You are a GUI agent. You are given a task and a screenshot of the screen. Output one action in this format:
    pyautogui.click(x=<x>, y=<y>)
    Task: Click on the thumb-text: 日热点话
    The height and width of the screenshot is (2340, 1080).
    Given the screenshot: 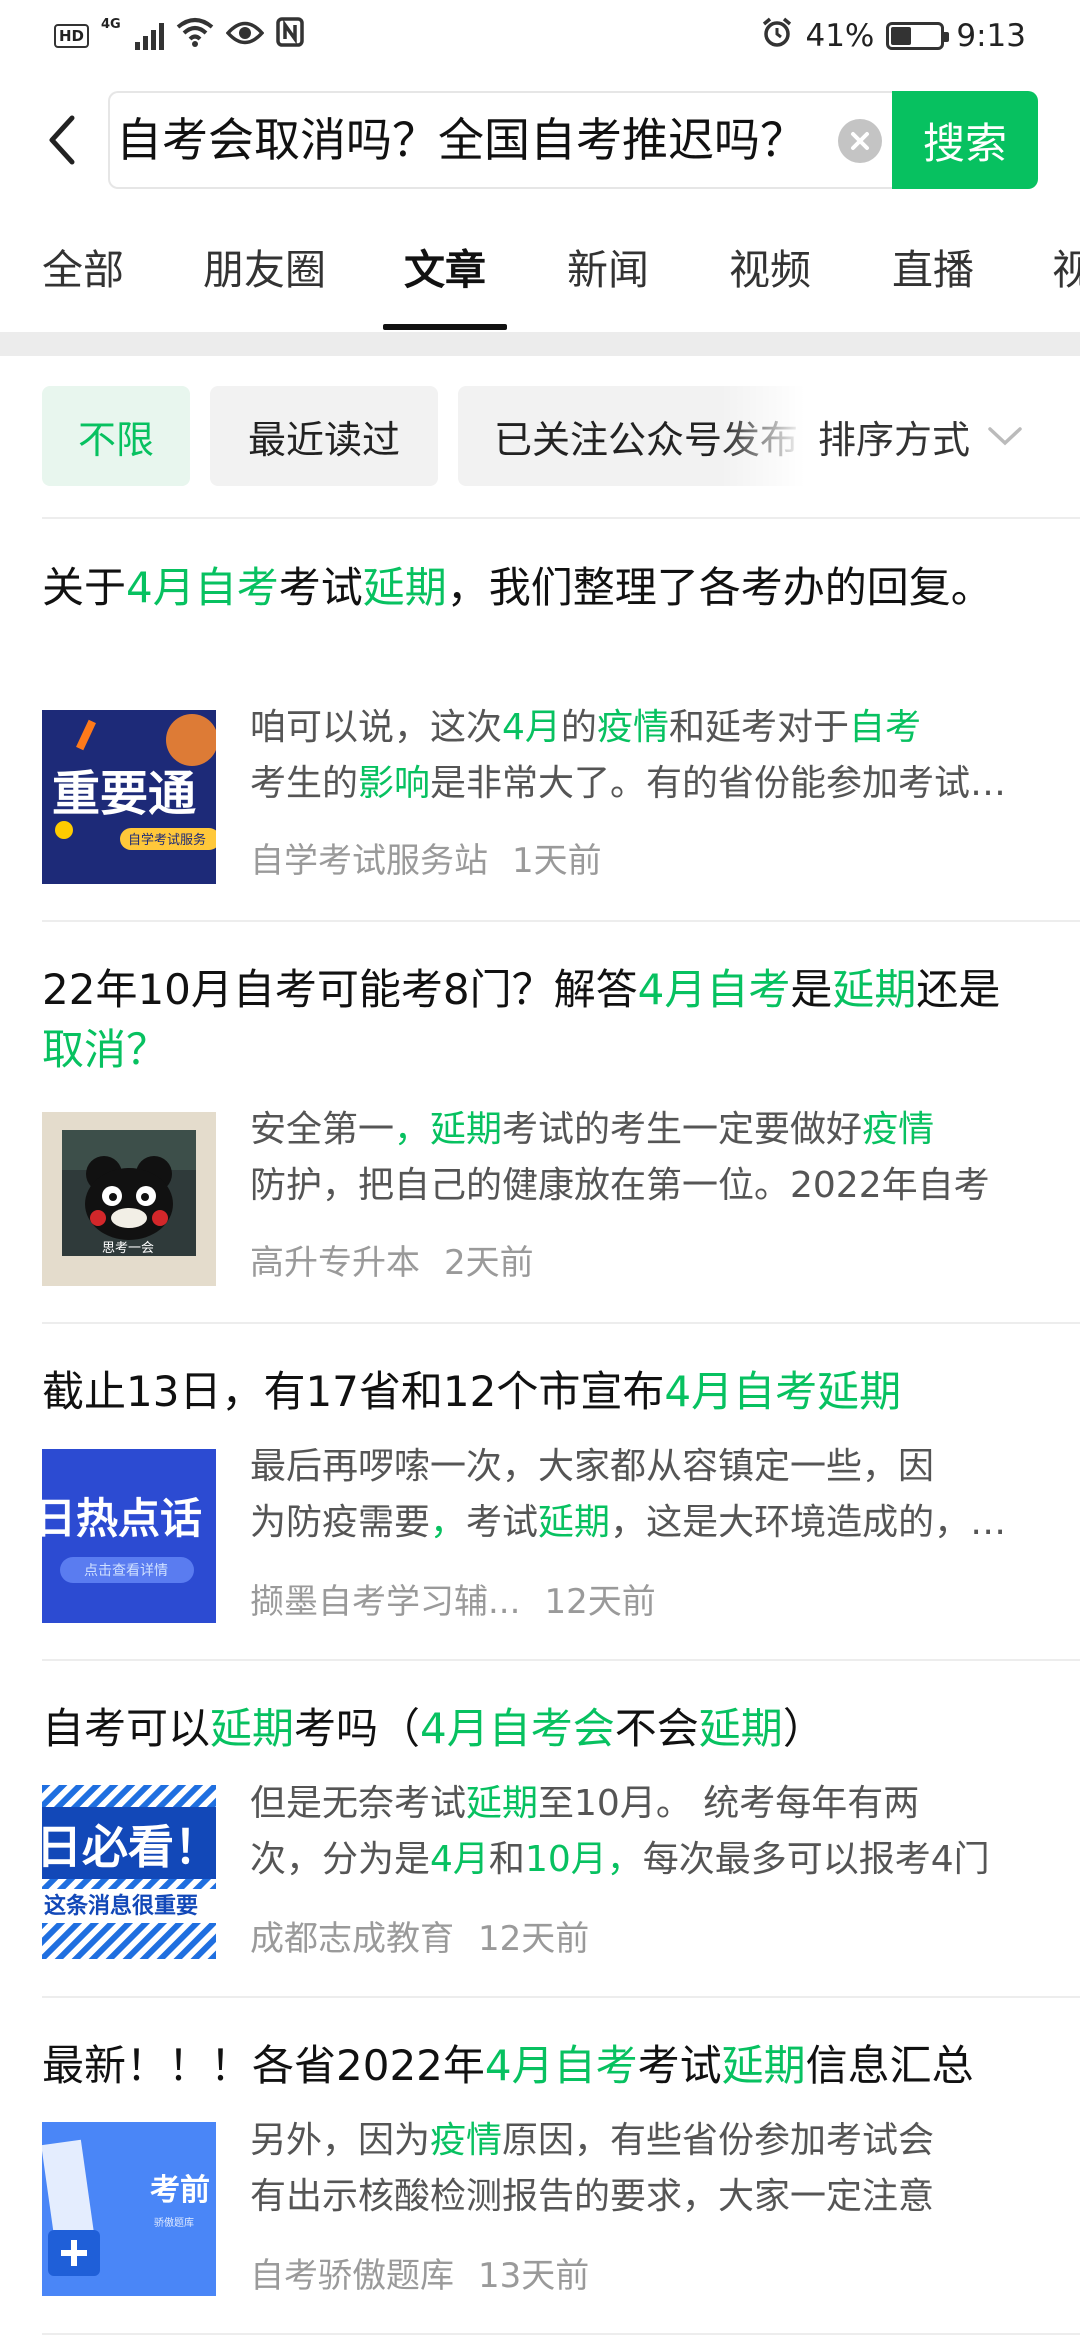 What is the action you would take?
    pyautogui.click(x=122, y=1518)
    